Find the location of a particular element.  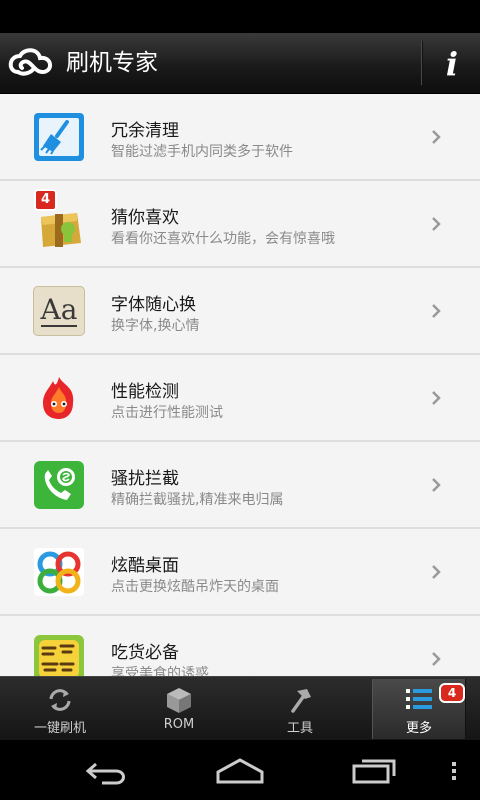

header-divider is located at coordinates (421, 63).